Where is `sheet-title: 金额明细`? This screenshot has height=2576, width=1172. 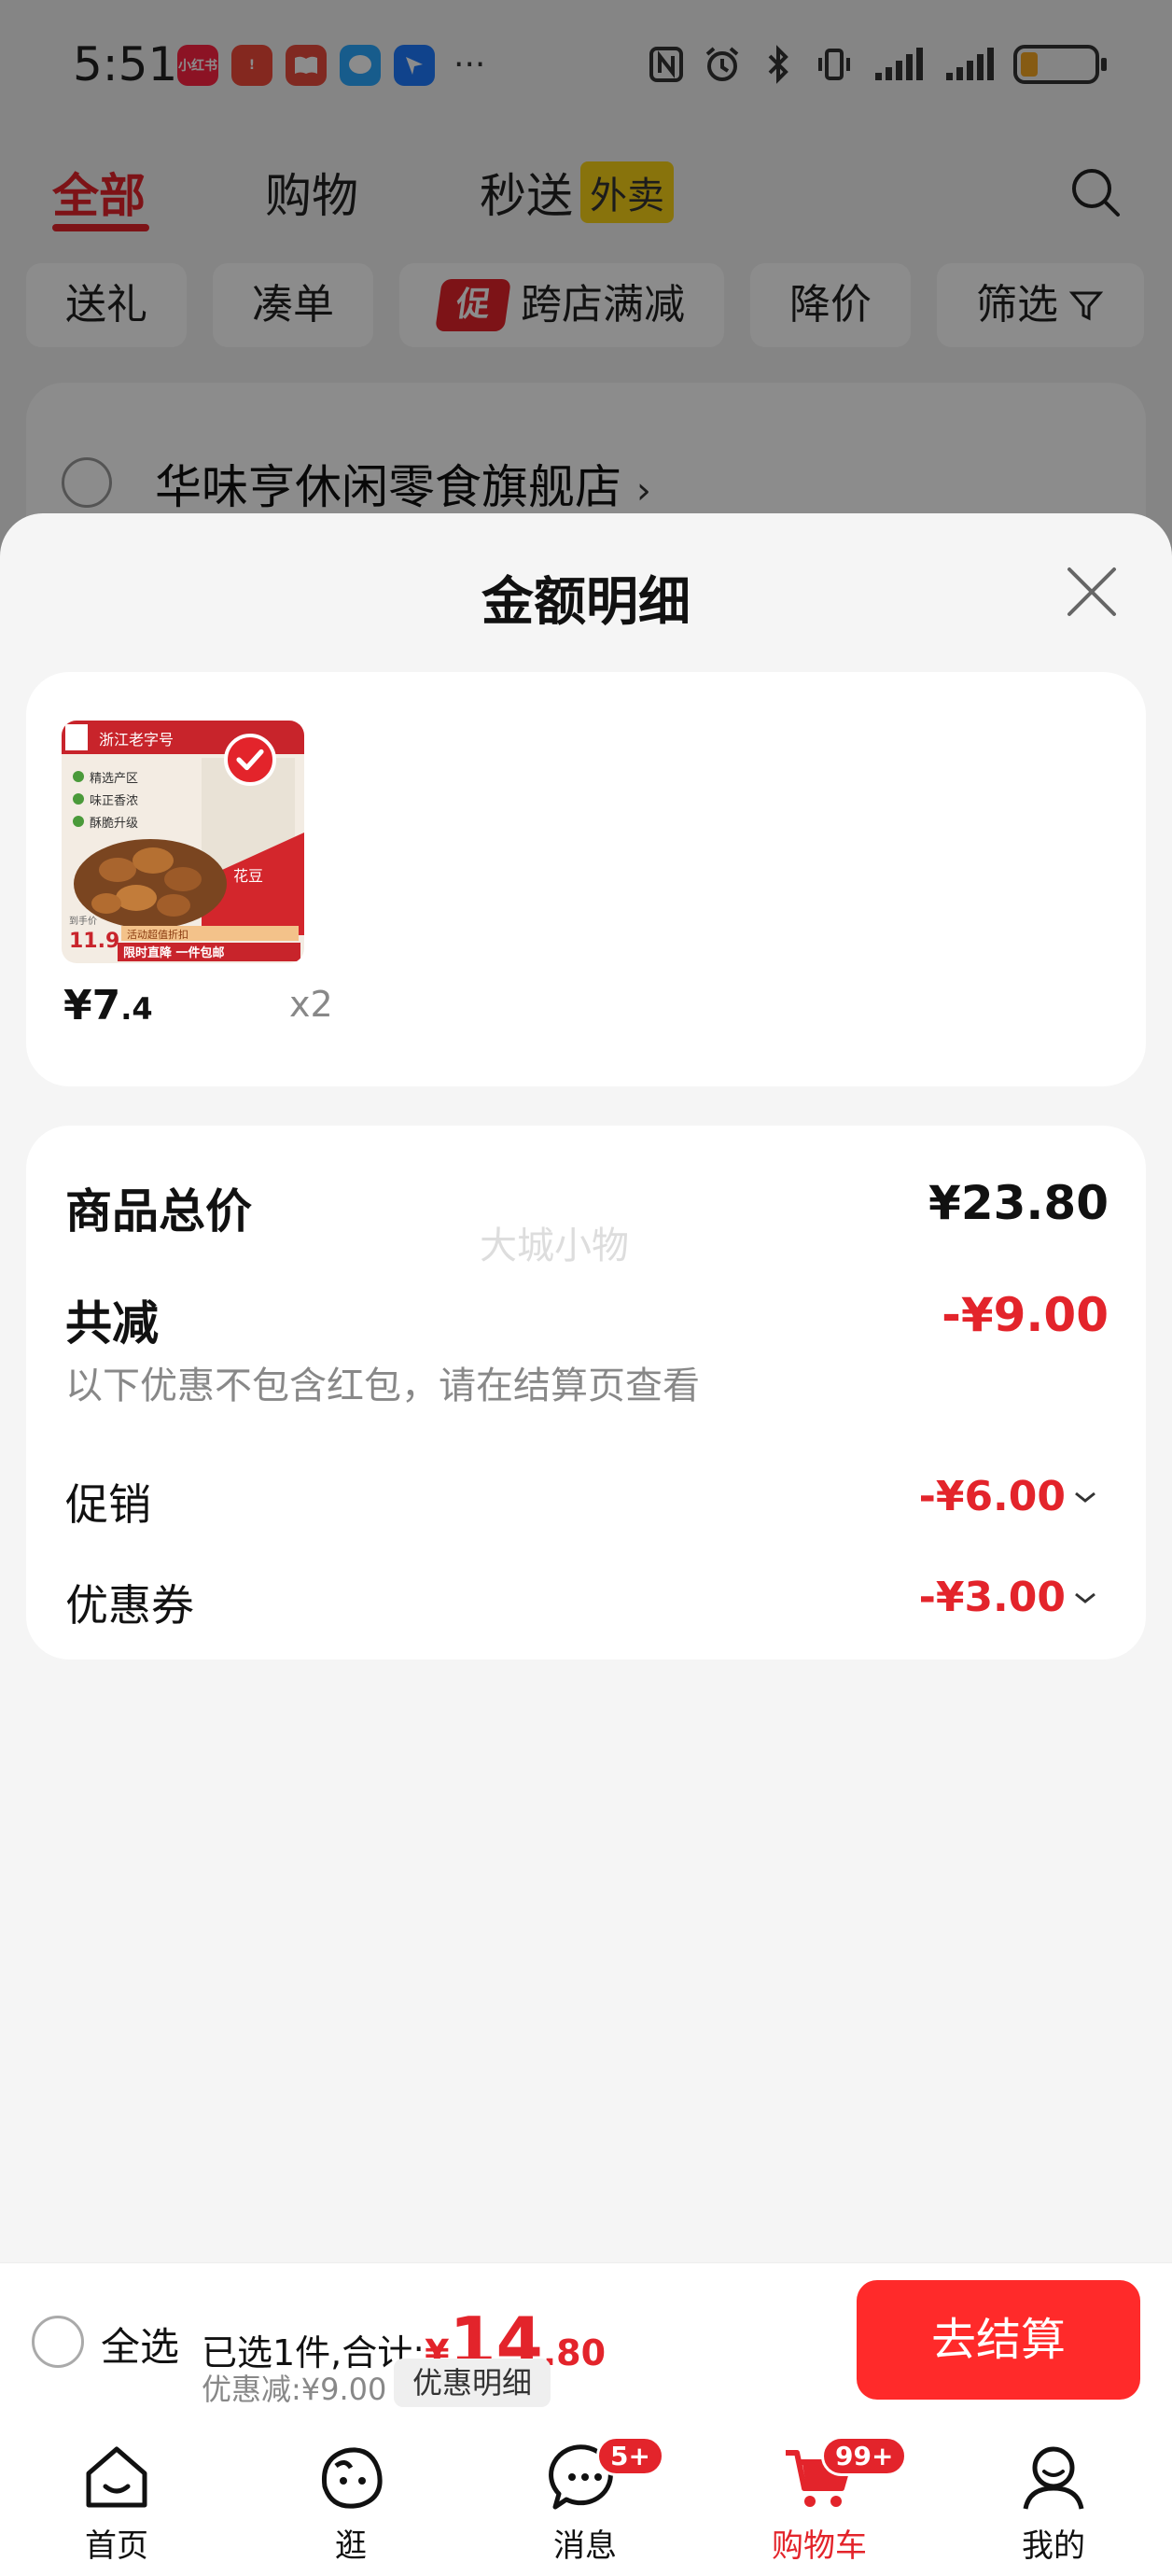
sheet-title: 金额明细 is located at coordinates (586, 602).